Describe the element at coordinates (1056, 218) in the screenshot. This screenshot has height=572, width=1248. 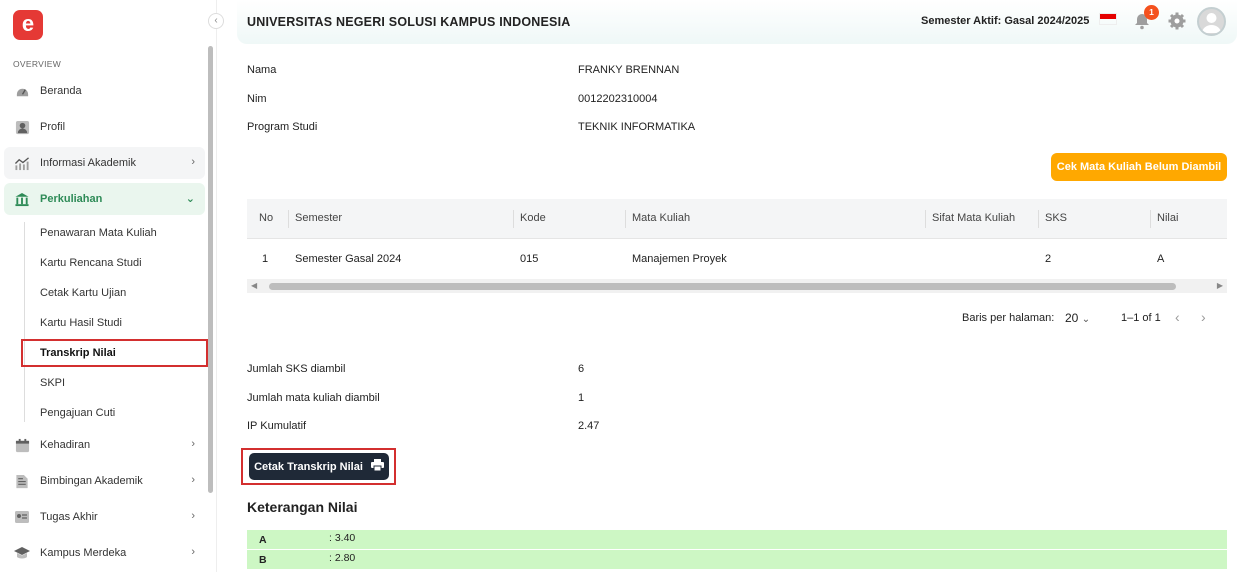
I see `col-header-sks: SKS` at that location.